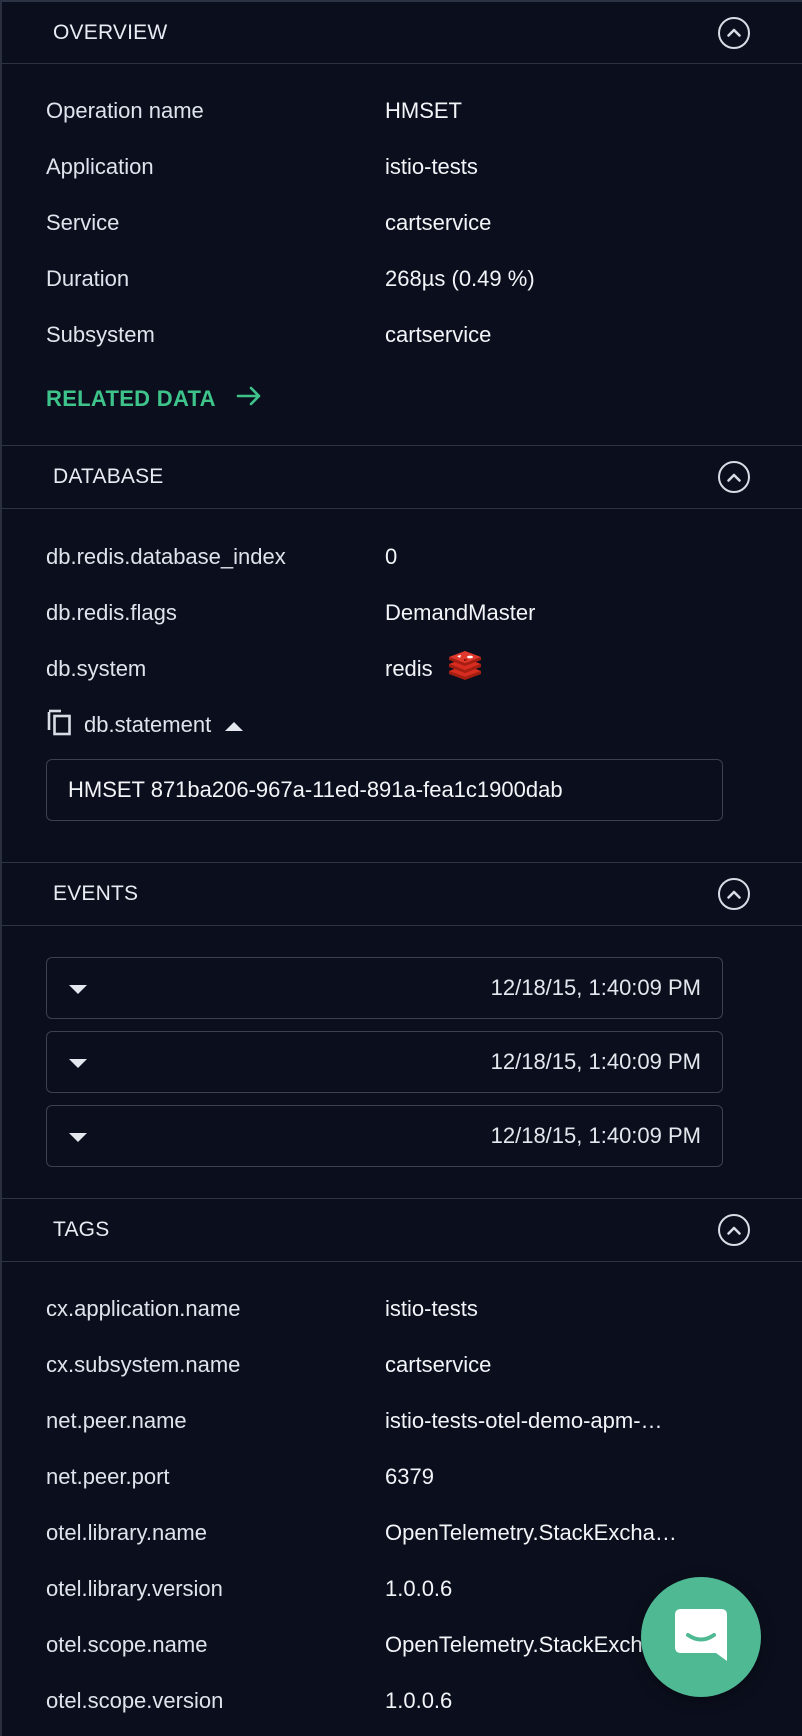 The image size is (802, 1736). I want to click on database-section-title: DATABASE, so click(108, 476).